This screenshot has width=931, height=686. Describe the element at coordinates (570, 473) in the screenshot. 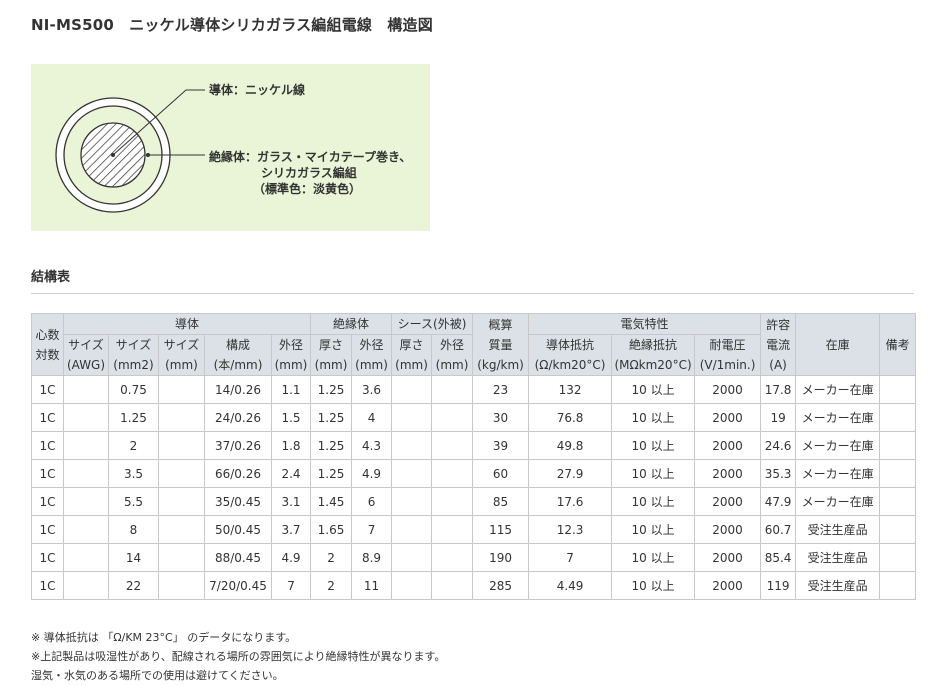

I see `table-cell: 27.9` at that location.